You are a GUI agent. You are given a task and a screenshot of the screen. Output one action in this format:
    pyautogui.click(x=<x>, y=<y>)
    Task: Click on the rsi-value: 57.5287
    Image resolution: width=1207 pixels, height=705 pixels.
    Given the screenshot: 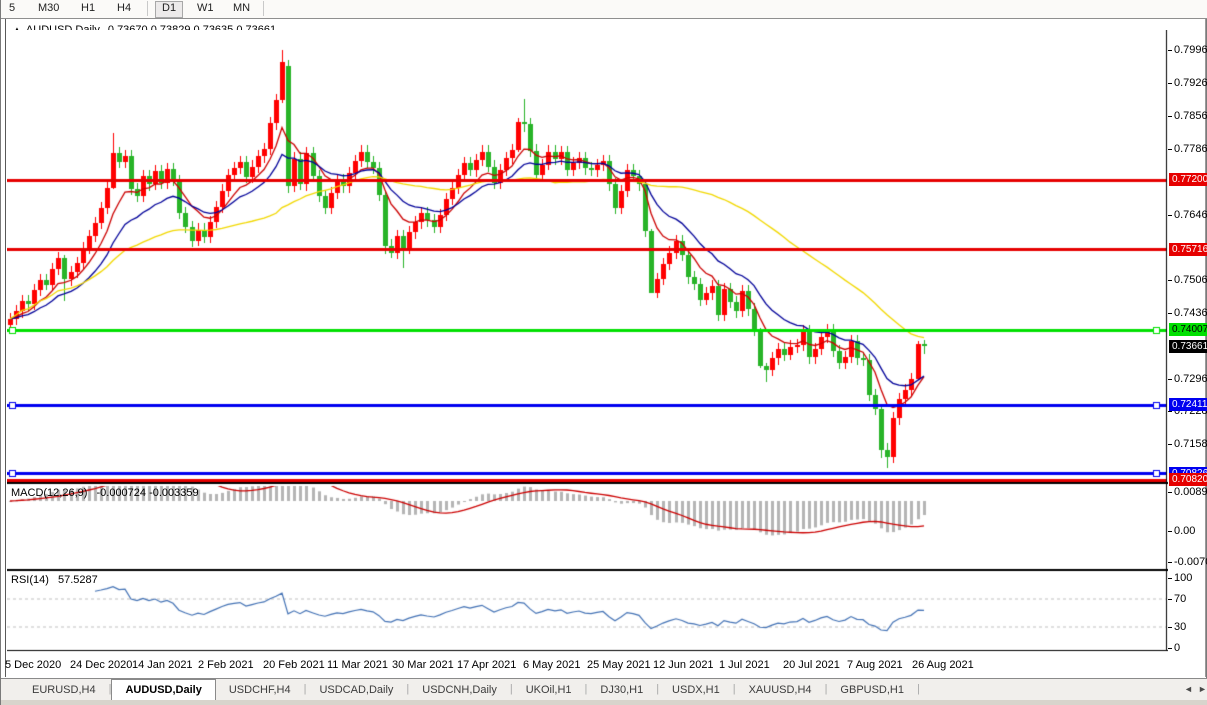 What is the action you would take?
    pyautogui.click(x=77, y=580)
    